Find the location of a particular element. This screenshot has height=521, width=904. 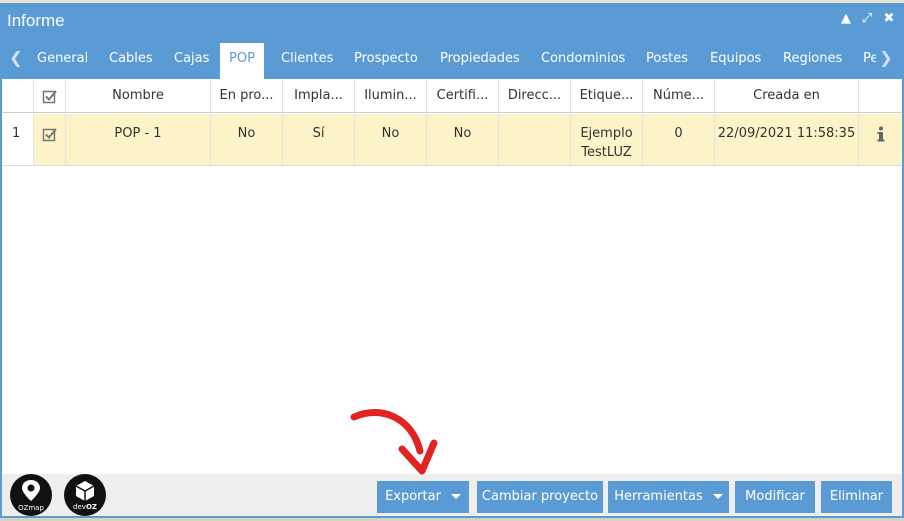

cell-direccion is located at coordinates (535, 139).